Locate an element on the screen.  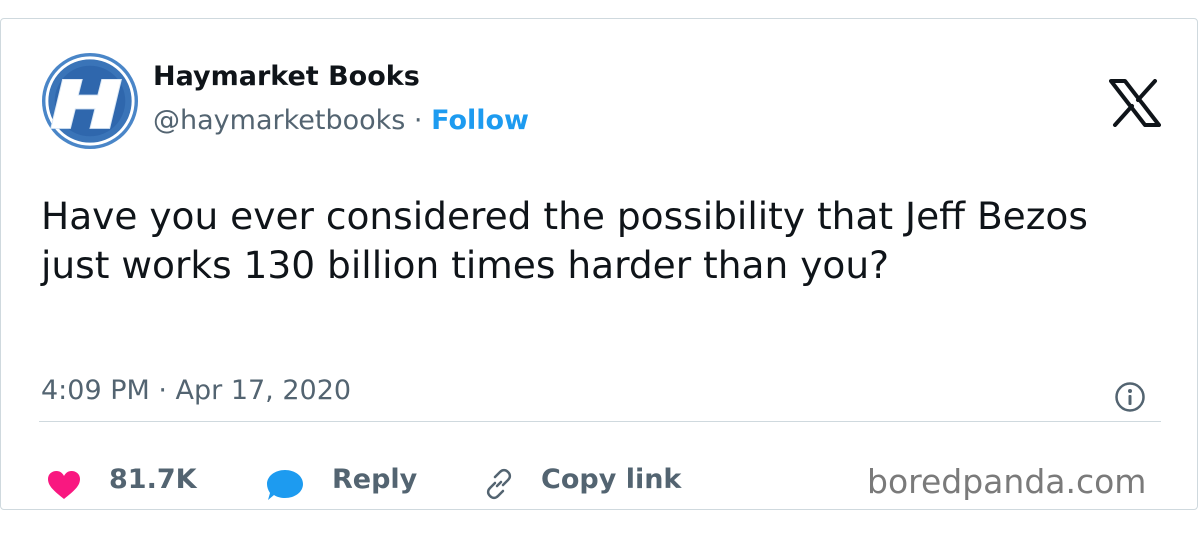
watermark: boredpanda.com is located at coordinates (1007, 481).